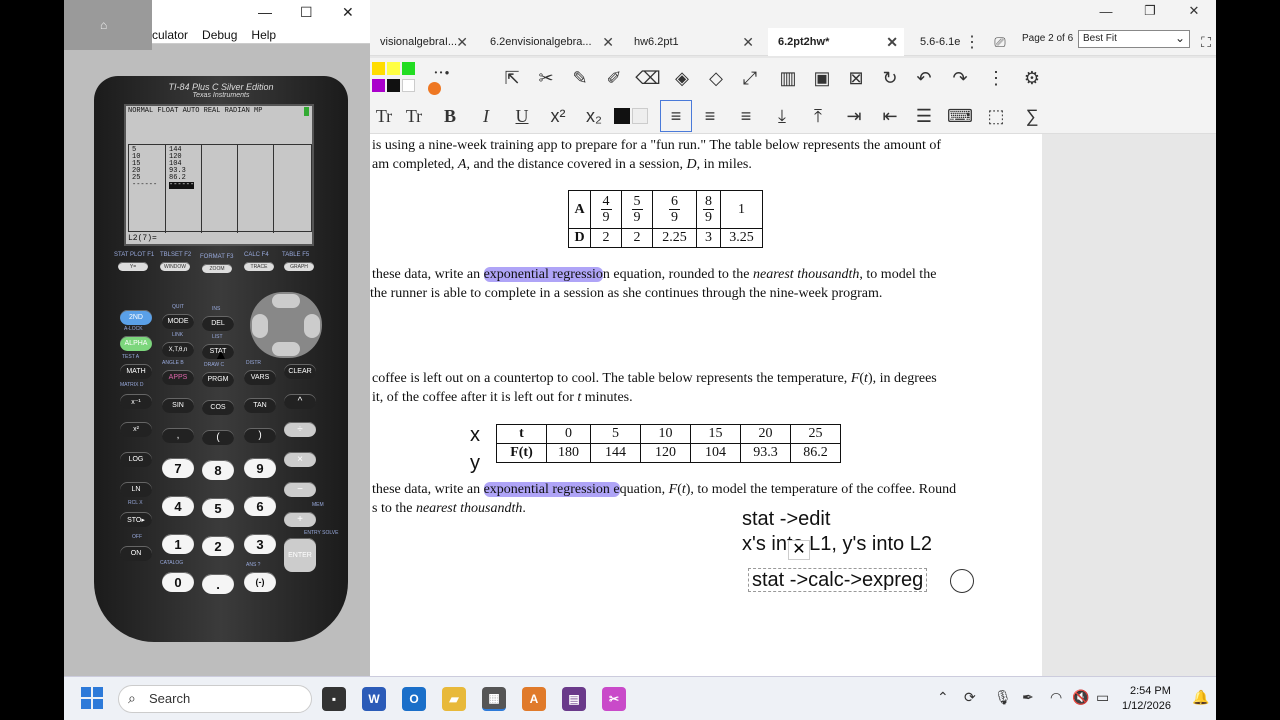 The width and height of the screenshot is (1280, 720). I want to click on text-color-white, so click(640, 116).